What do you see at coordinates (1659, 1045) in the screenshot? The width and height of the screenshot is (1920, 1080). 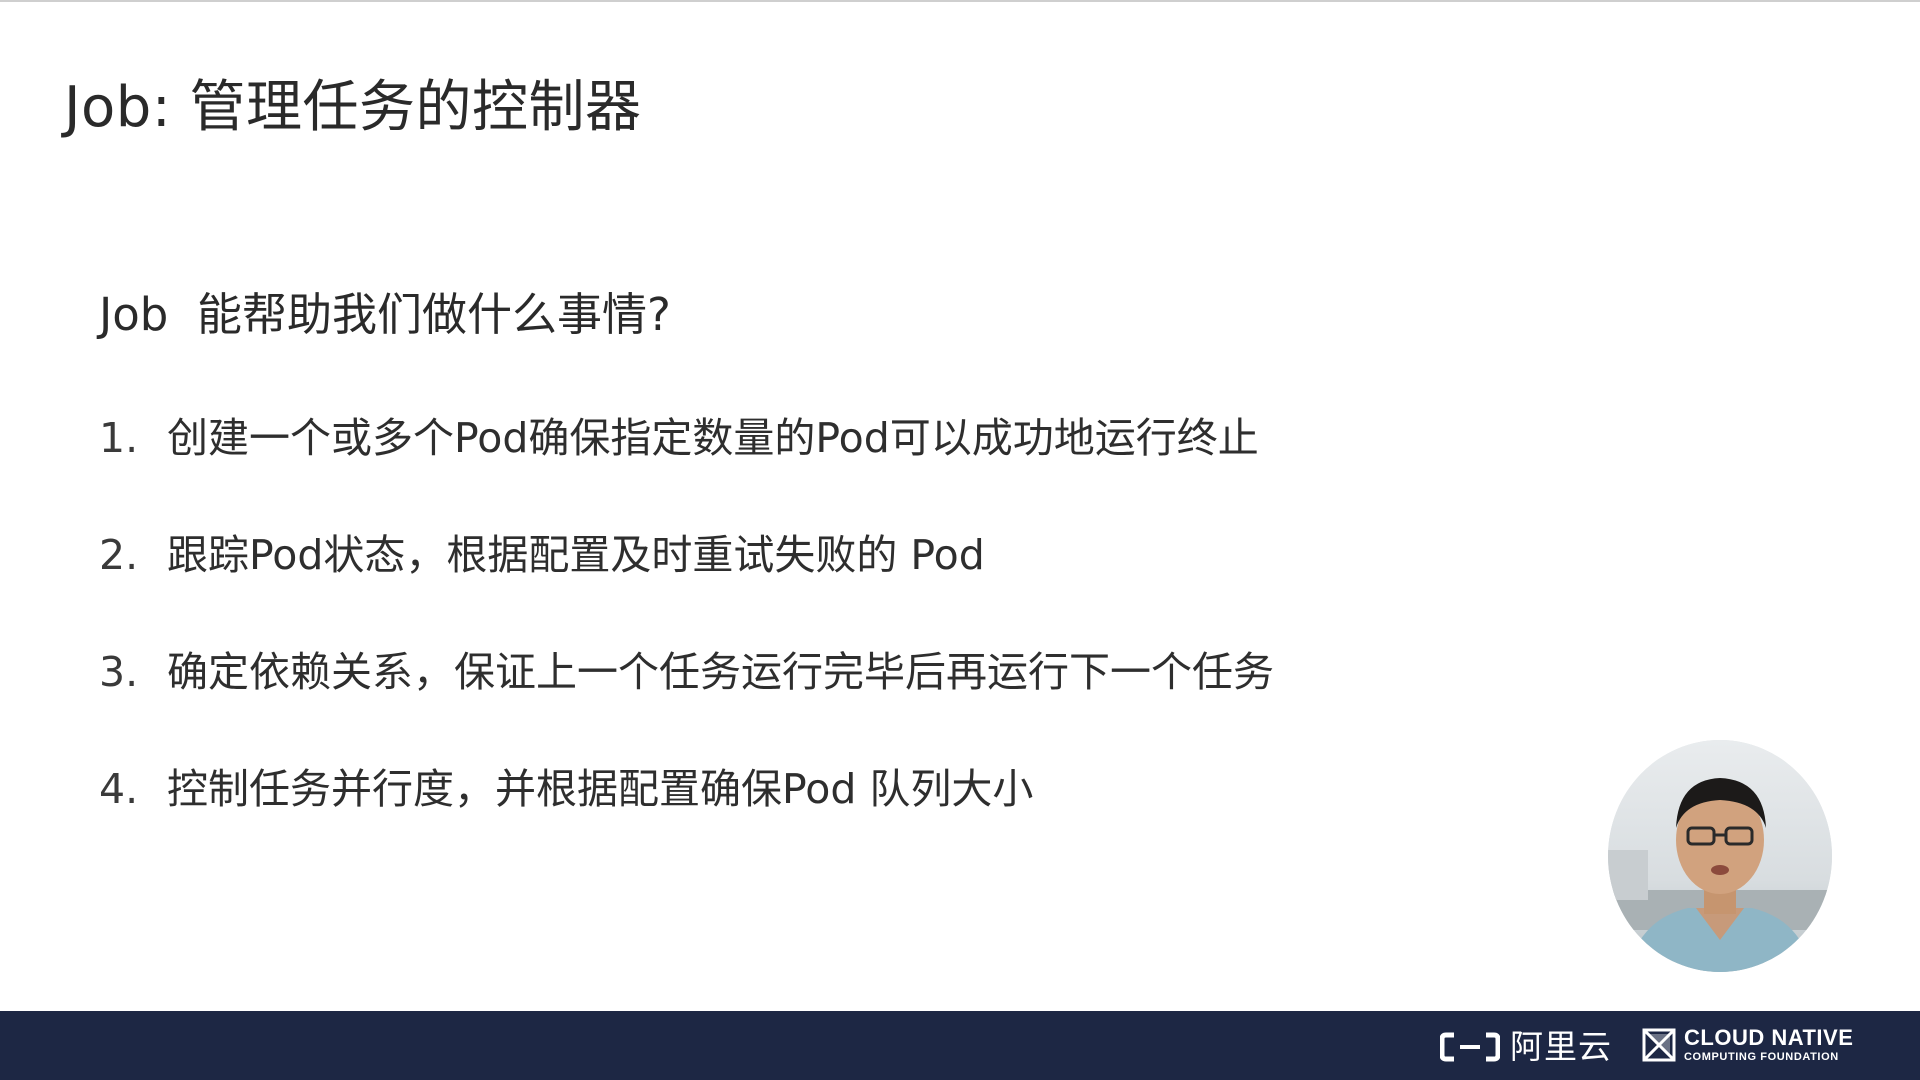 I see `cncf-icon` at bounding box center [1659, 1045].